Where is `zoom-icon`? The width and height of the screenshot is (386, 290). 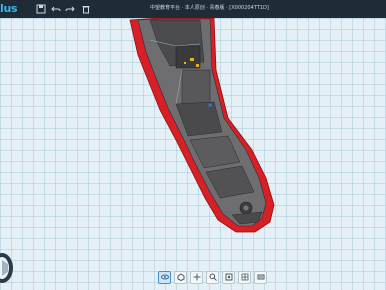
zoom-icon is located at coordinates (212, 277).